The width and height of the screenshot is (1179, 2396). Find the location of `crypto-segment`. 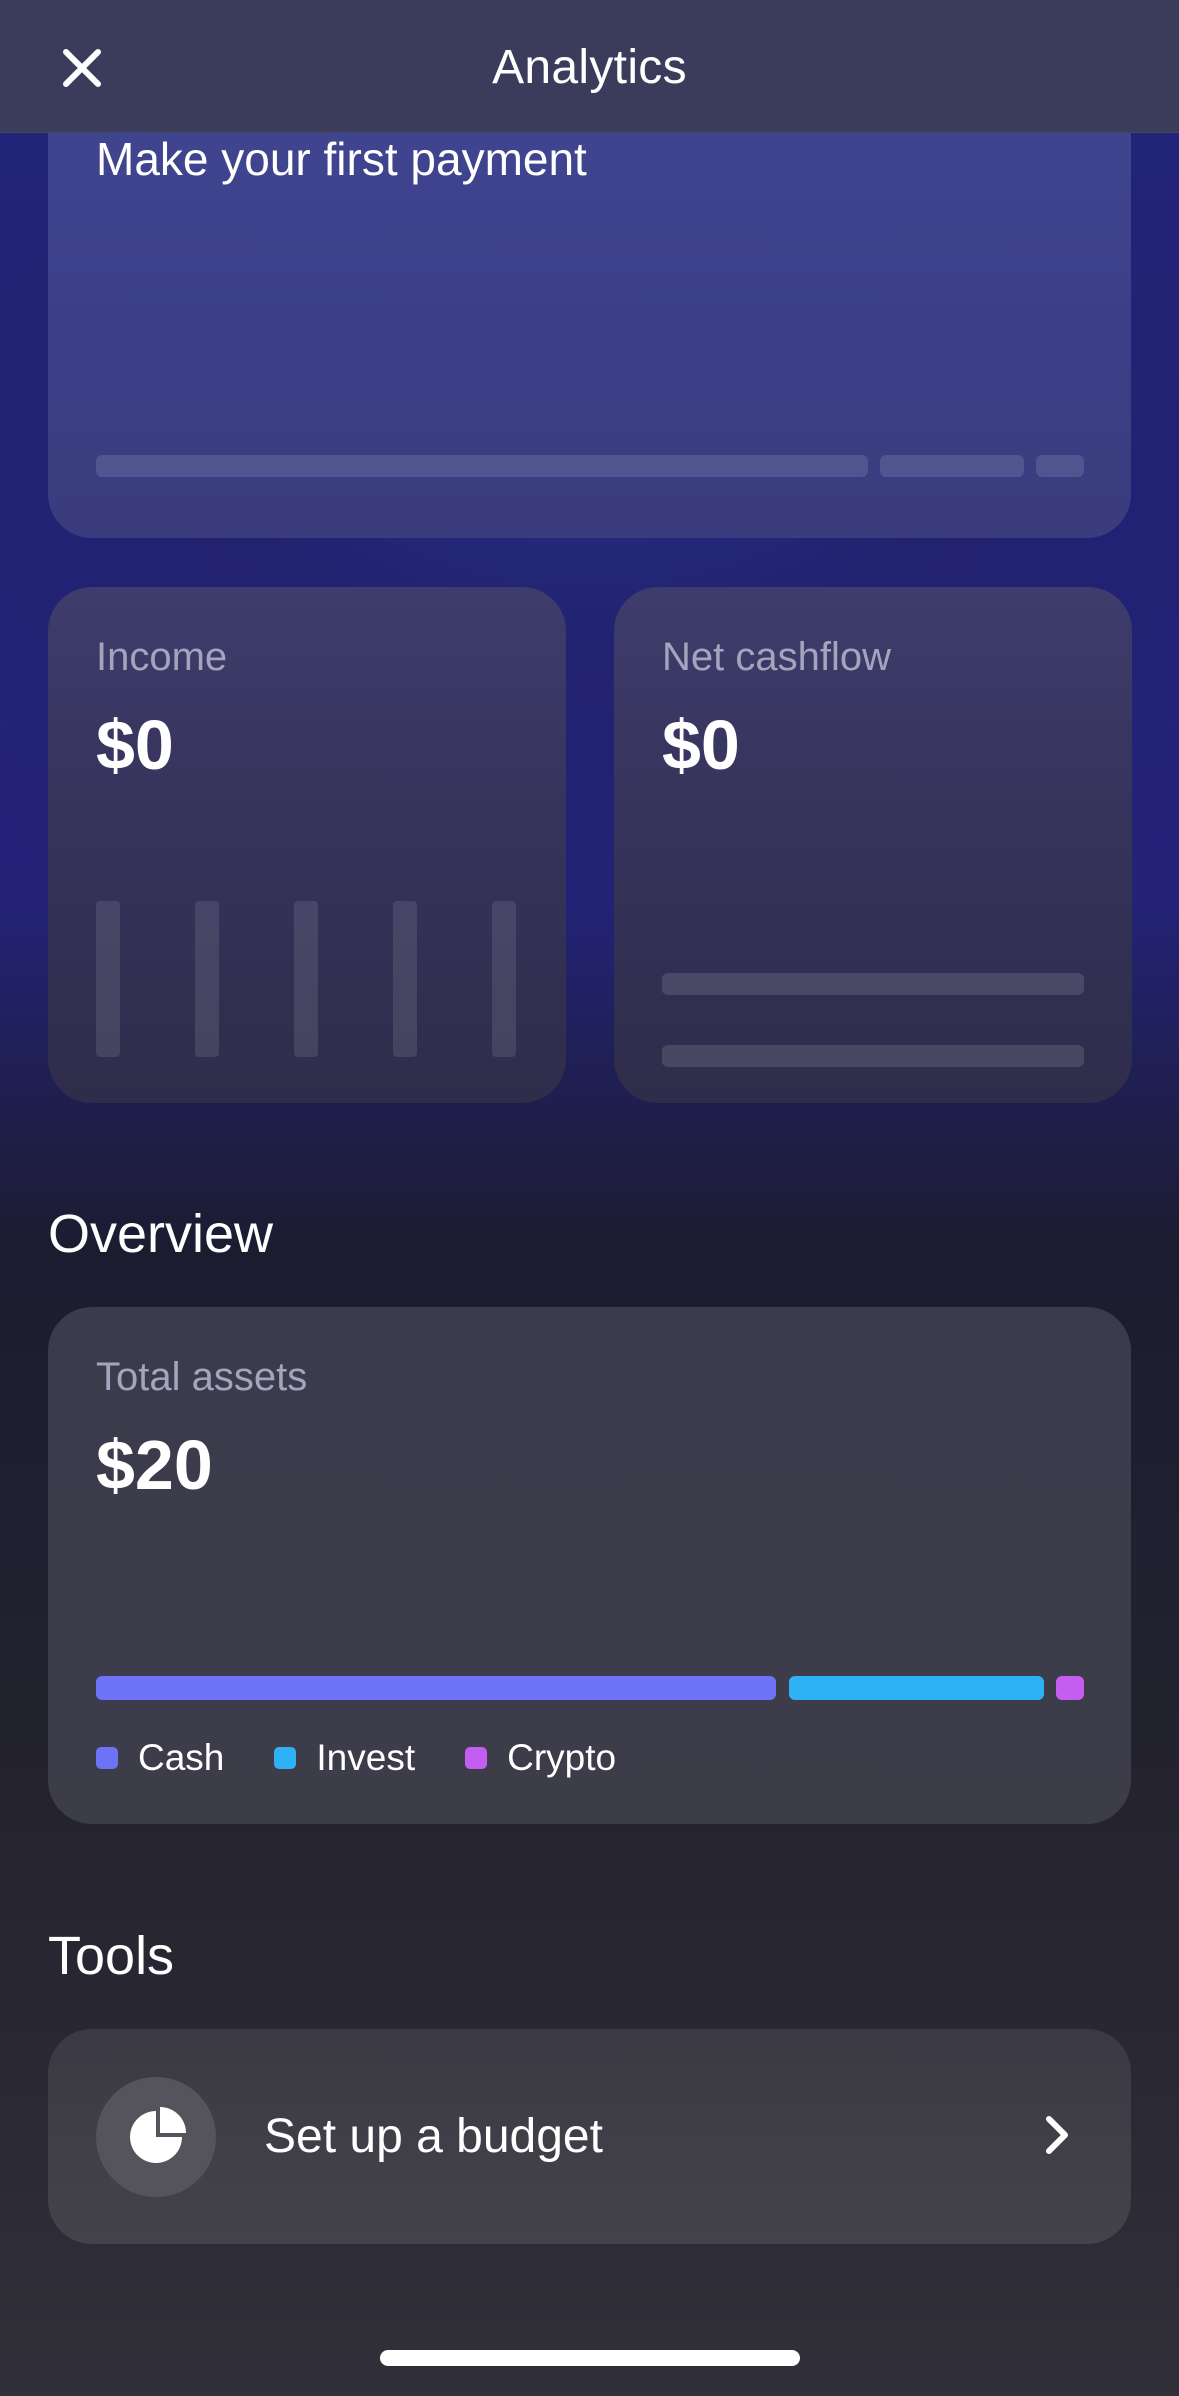

crypto-segment is located at coordinates (1070, 1688).